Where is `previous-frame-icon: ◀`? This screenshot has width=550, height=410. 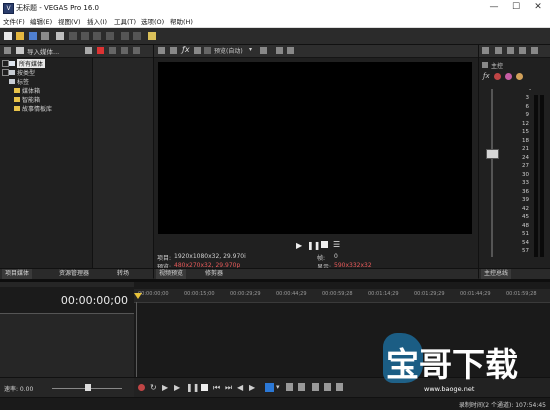
previous-frame-icon: ◀ is located at coordinates (240, 387).